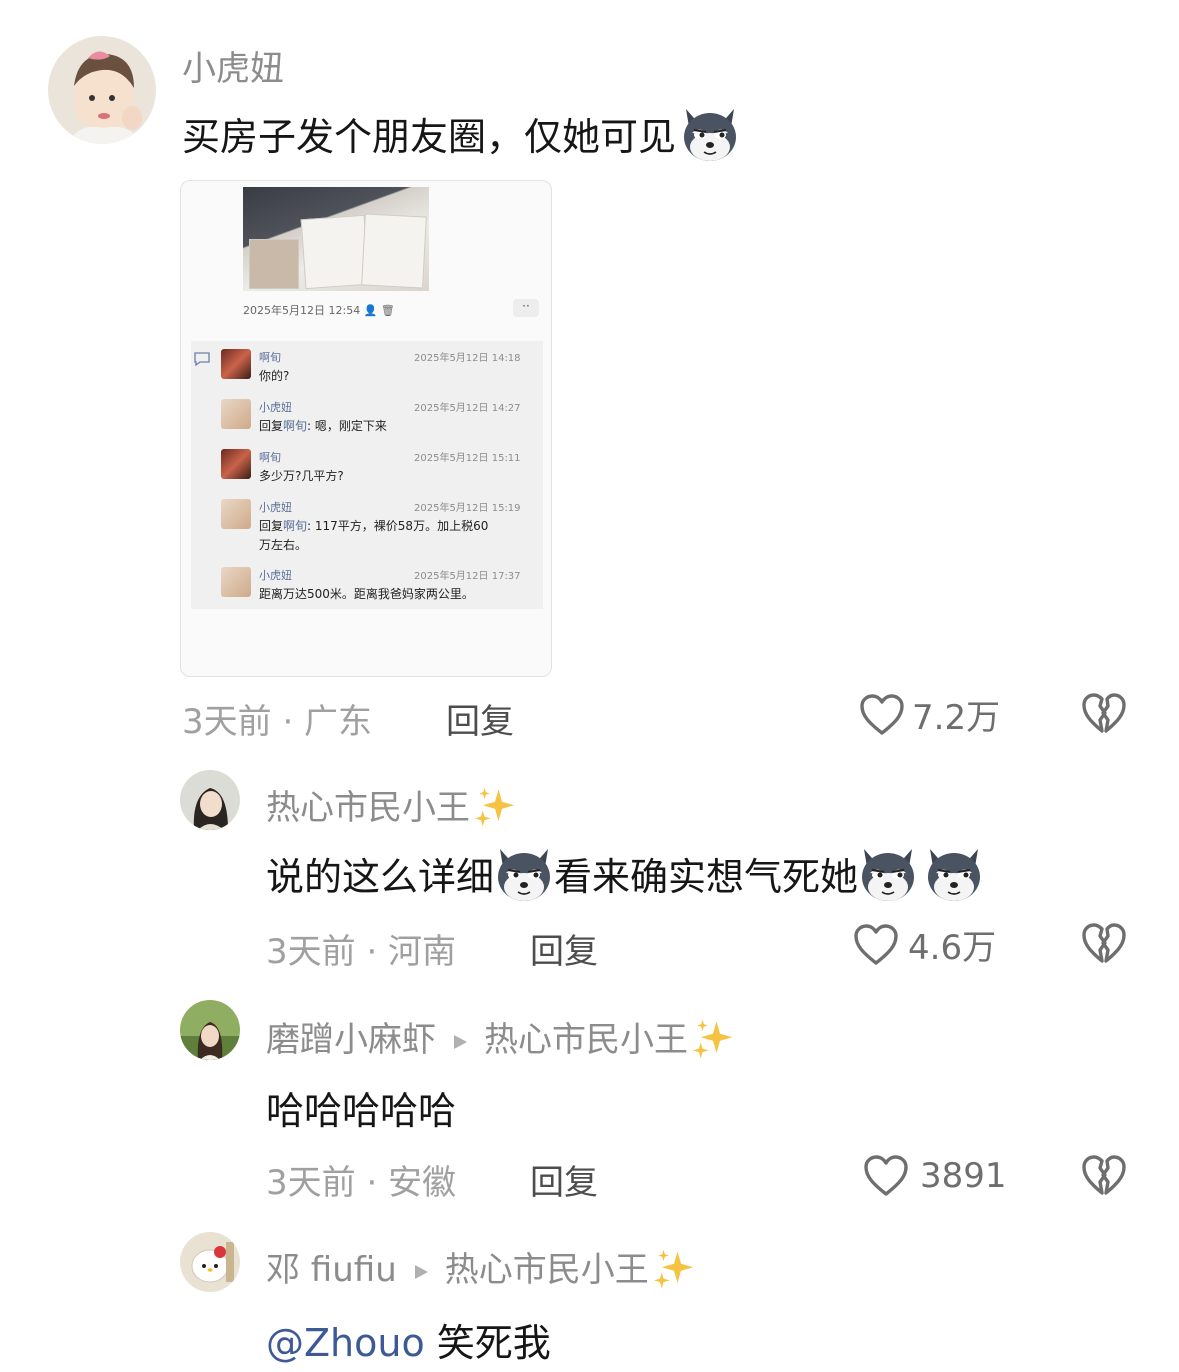 This screenshot has height=1372, width=1179. Describe the element at coordinates (301, 476) in the screenshot. I see `screenshot-comment-text: 多少万?几平方?` at that location.